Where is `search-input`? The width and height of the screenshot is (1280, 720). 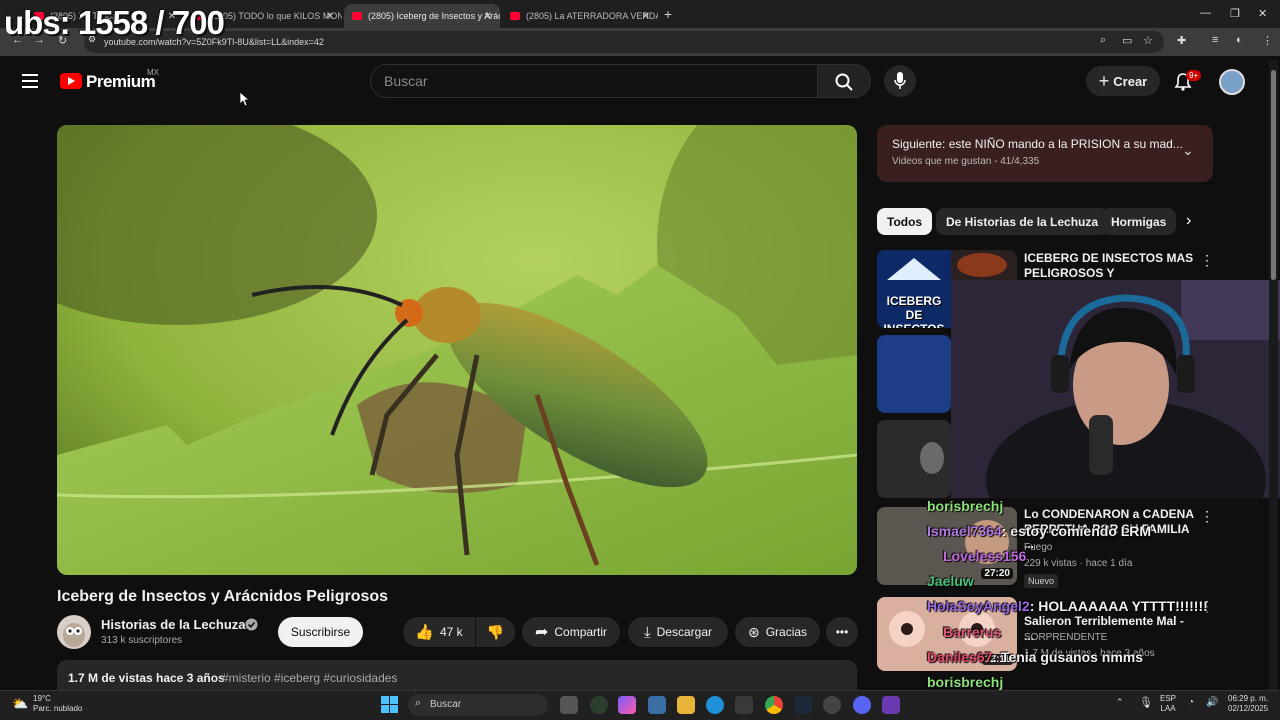
search-input is located at coordinates (594, 81).